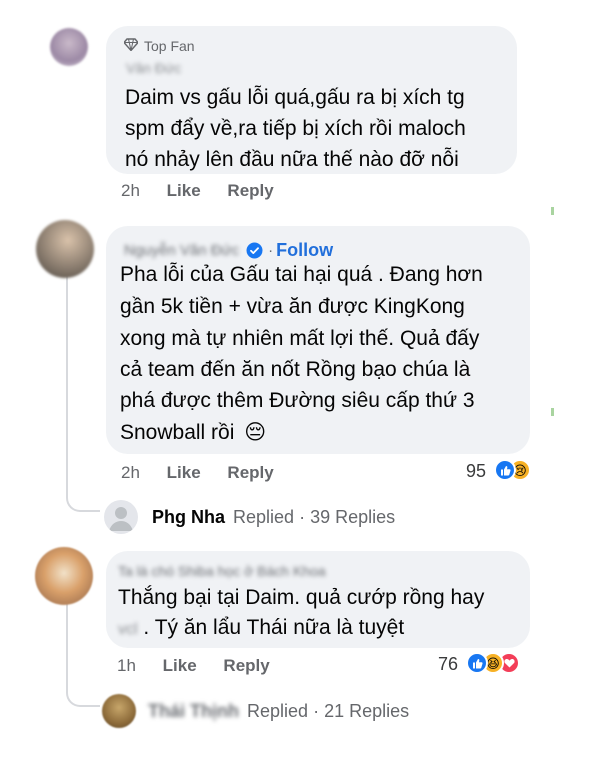 The width and height of the screenshot is (591, 768). I want to click on replied-row: Phg Nha Replied · 39 Replies, so click(249, 517).